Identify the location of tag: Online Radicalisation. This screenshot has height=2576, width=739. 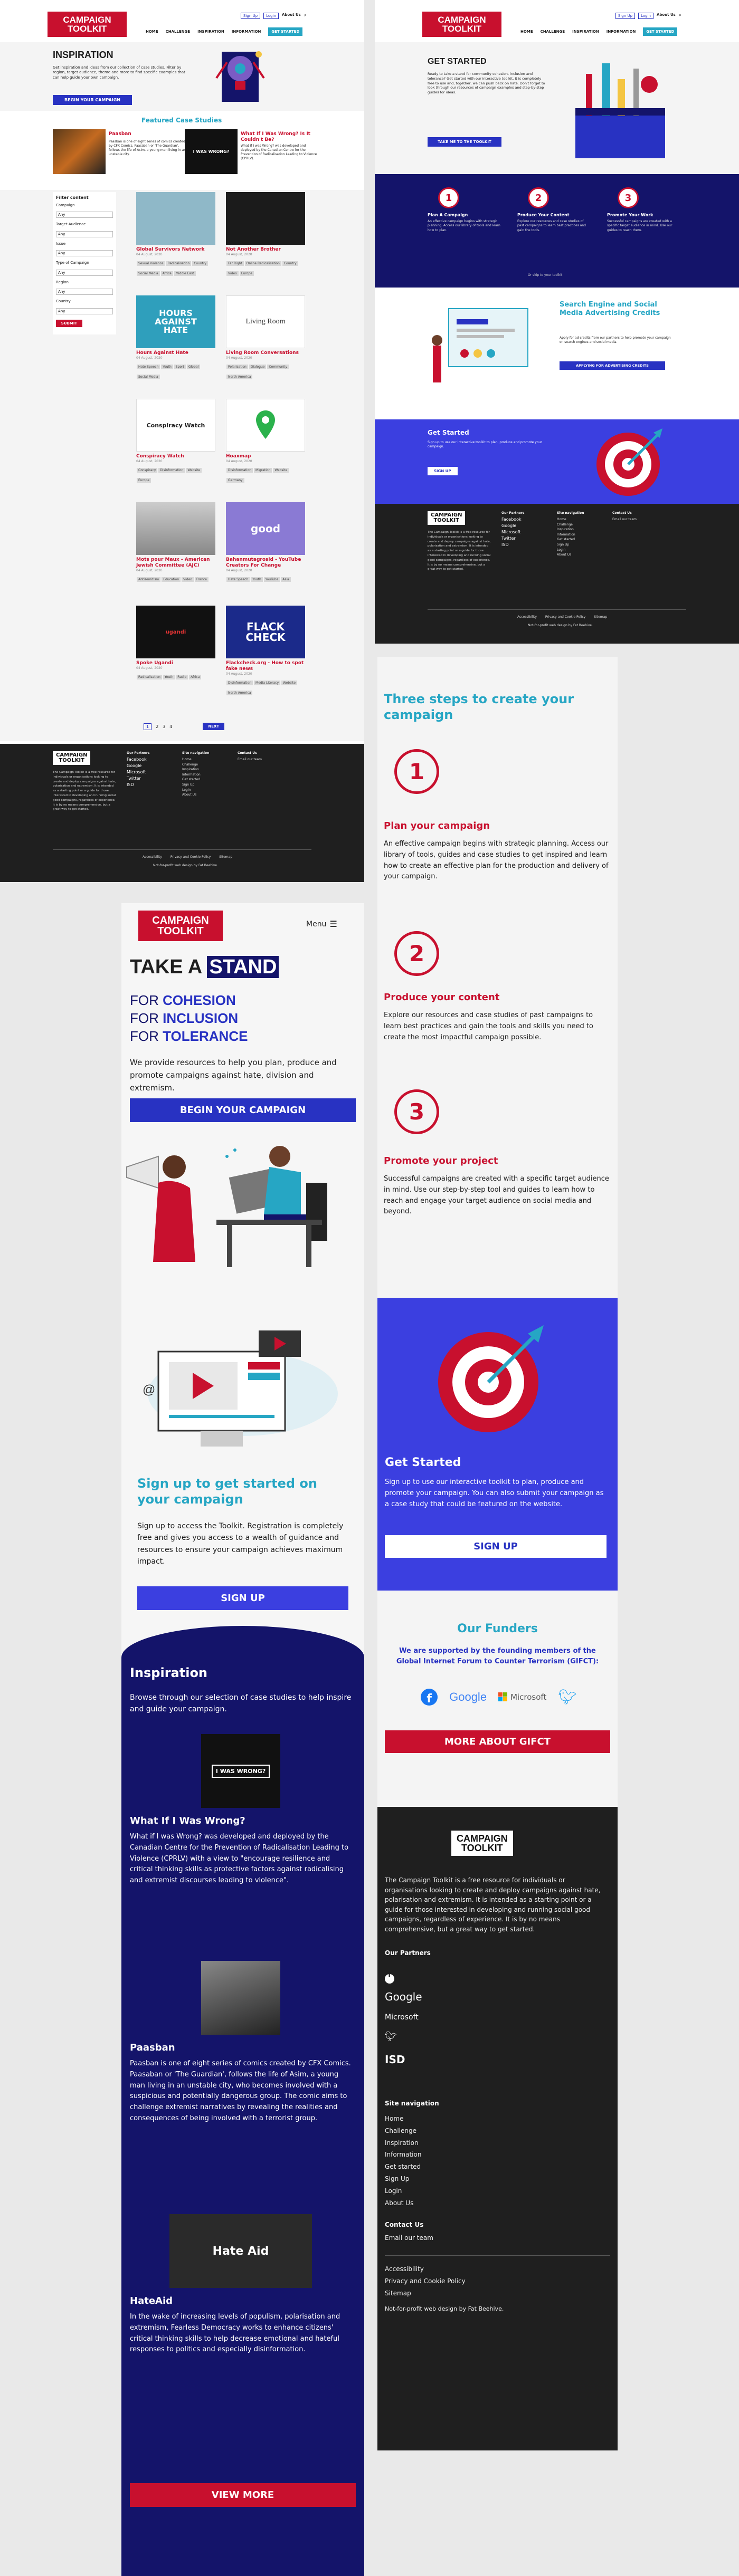
(262, 263).